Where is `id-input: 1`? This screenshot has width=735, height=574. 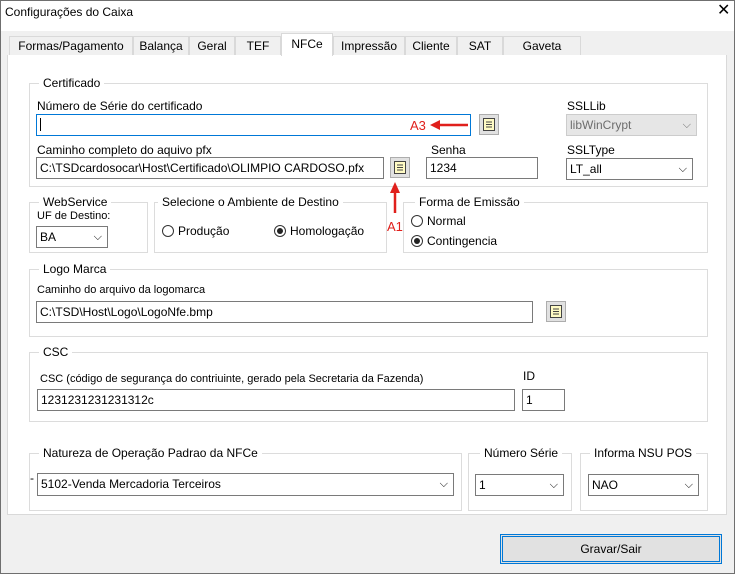
id-input: 1 is located at coordinates (543, 400).